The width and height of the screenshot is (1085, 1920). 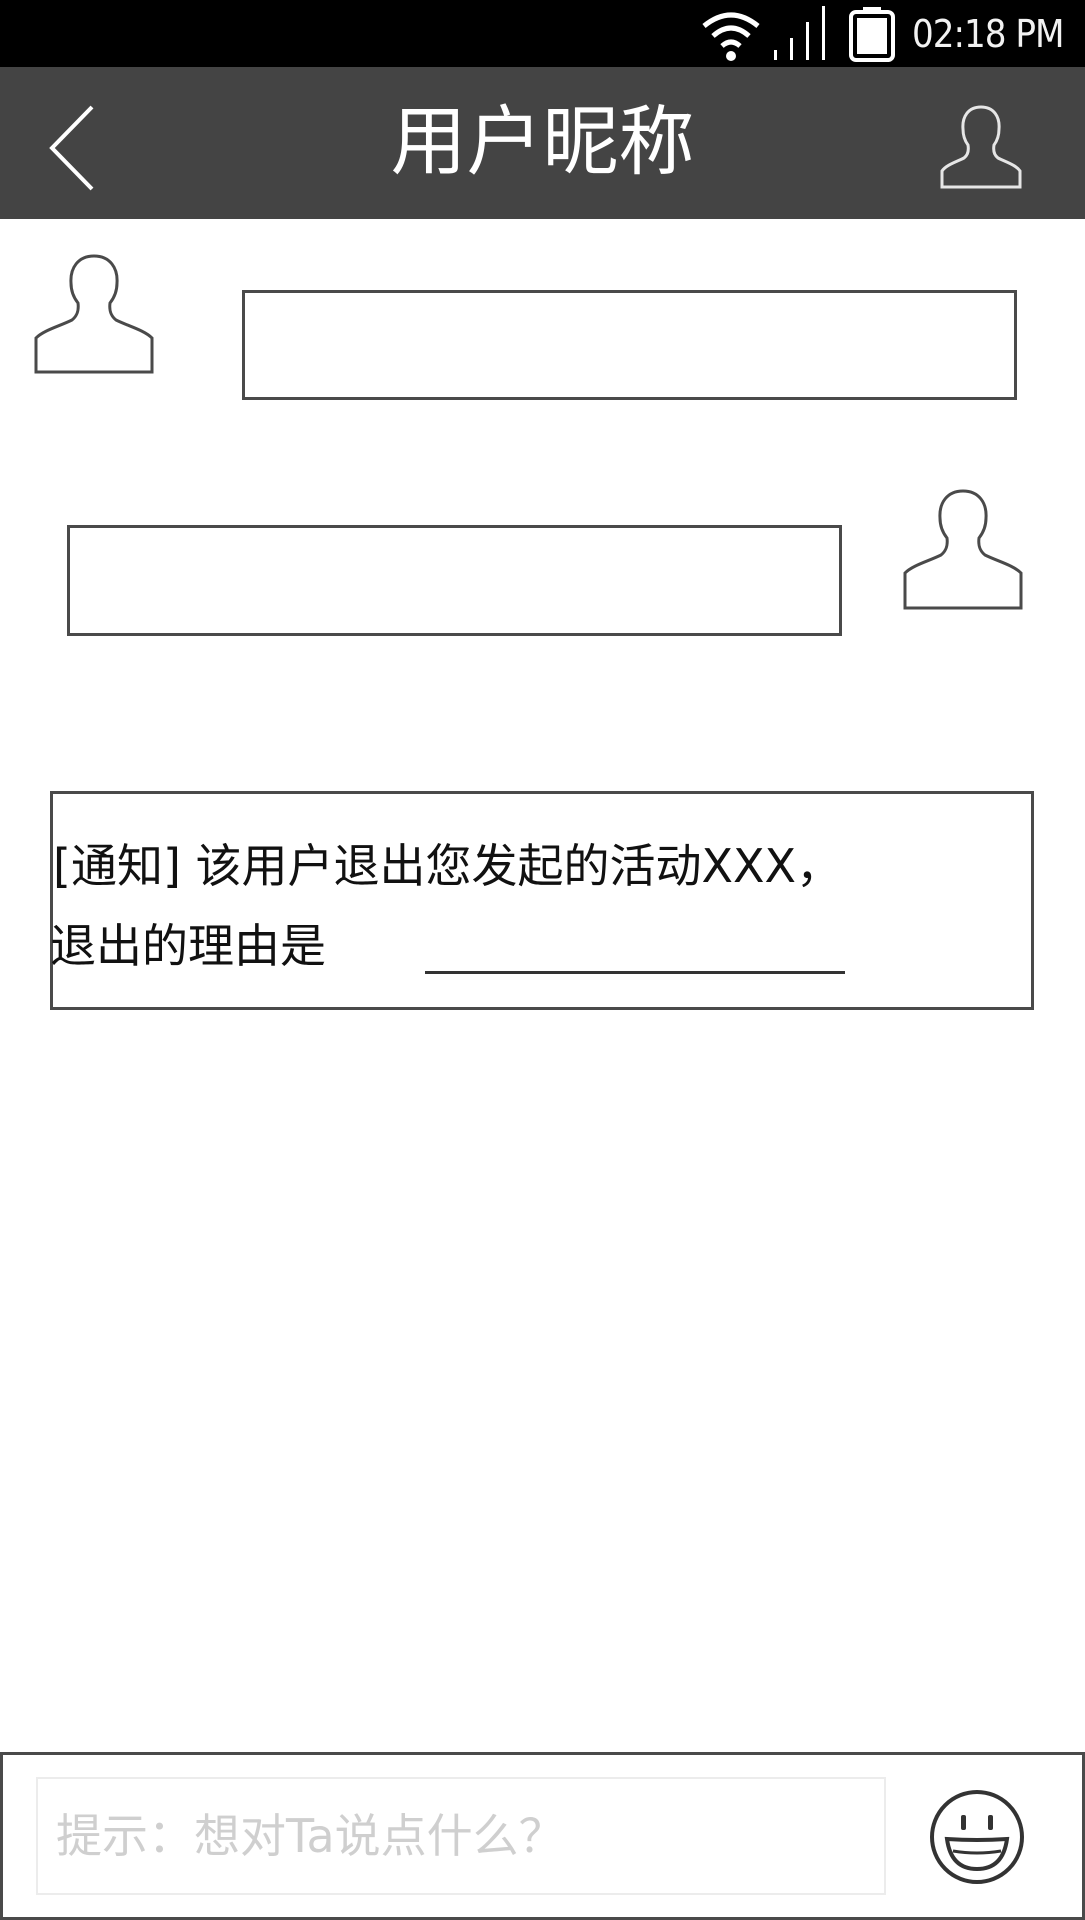 What do you see at coordinates (988, 34) in the screenshot?
I see `status-time: 02:18 PM` at bounding box center [988, 34].